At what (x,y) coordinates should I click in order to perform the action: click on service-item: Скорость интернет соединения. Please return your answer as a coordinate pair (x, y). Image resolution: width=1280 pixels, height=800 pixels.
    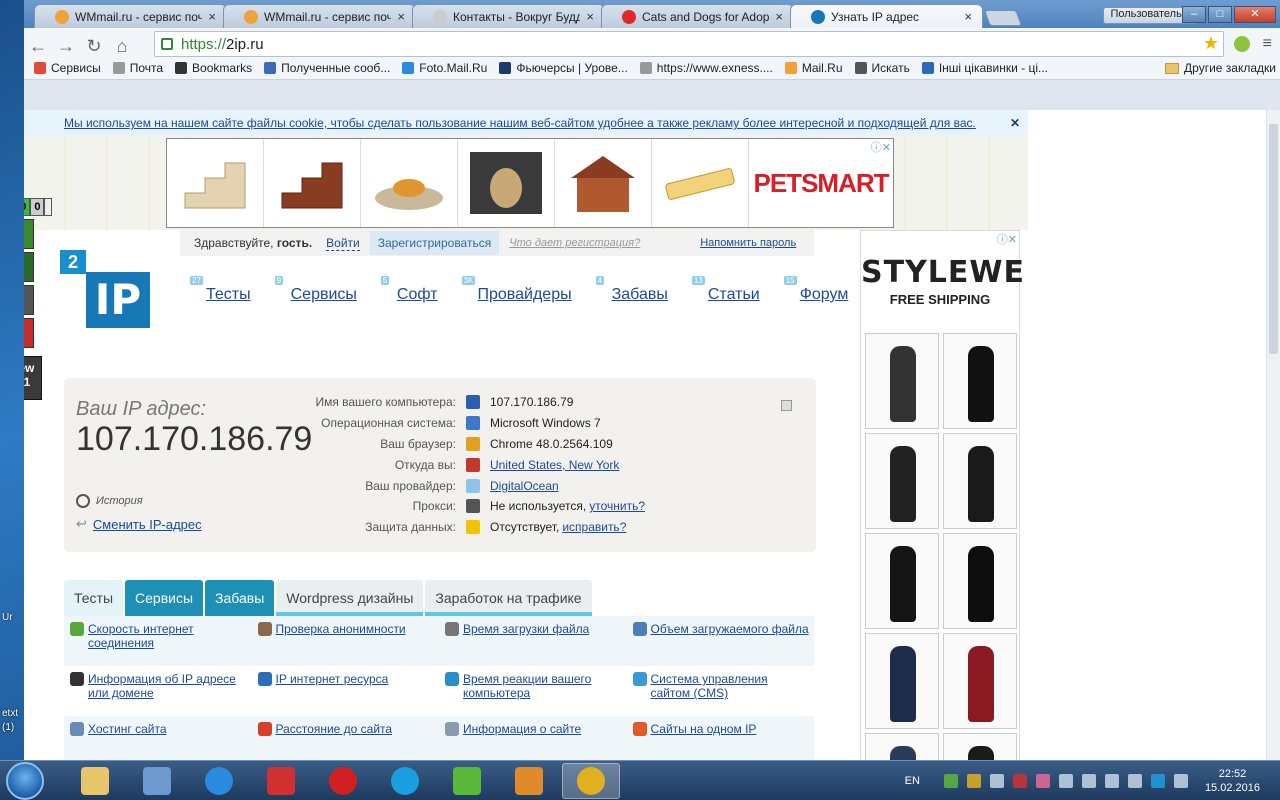
    Looking at the image, I should click on (158, 641).